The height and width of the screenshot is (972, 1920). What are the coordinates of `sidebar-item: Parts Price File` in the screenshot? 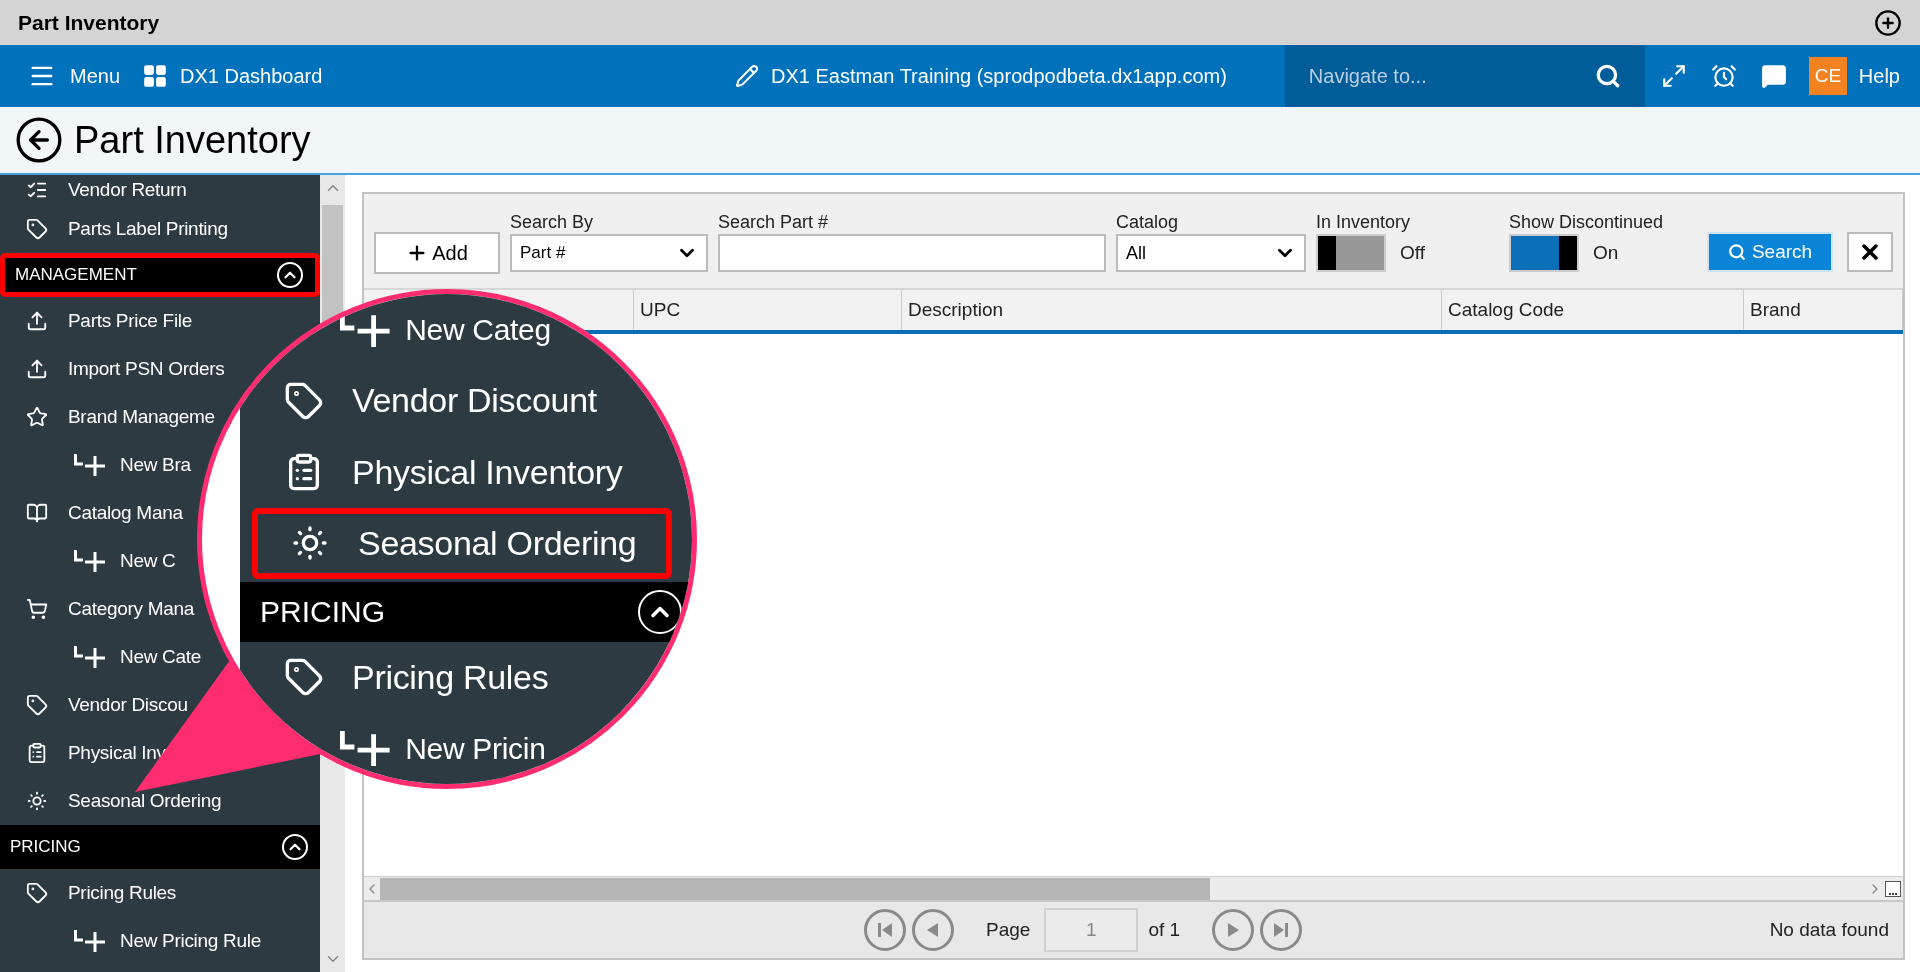 It's located at (96, 321).